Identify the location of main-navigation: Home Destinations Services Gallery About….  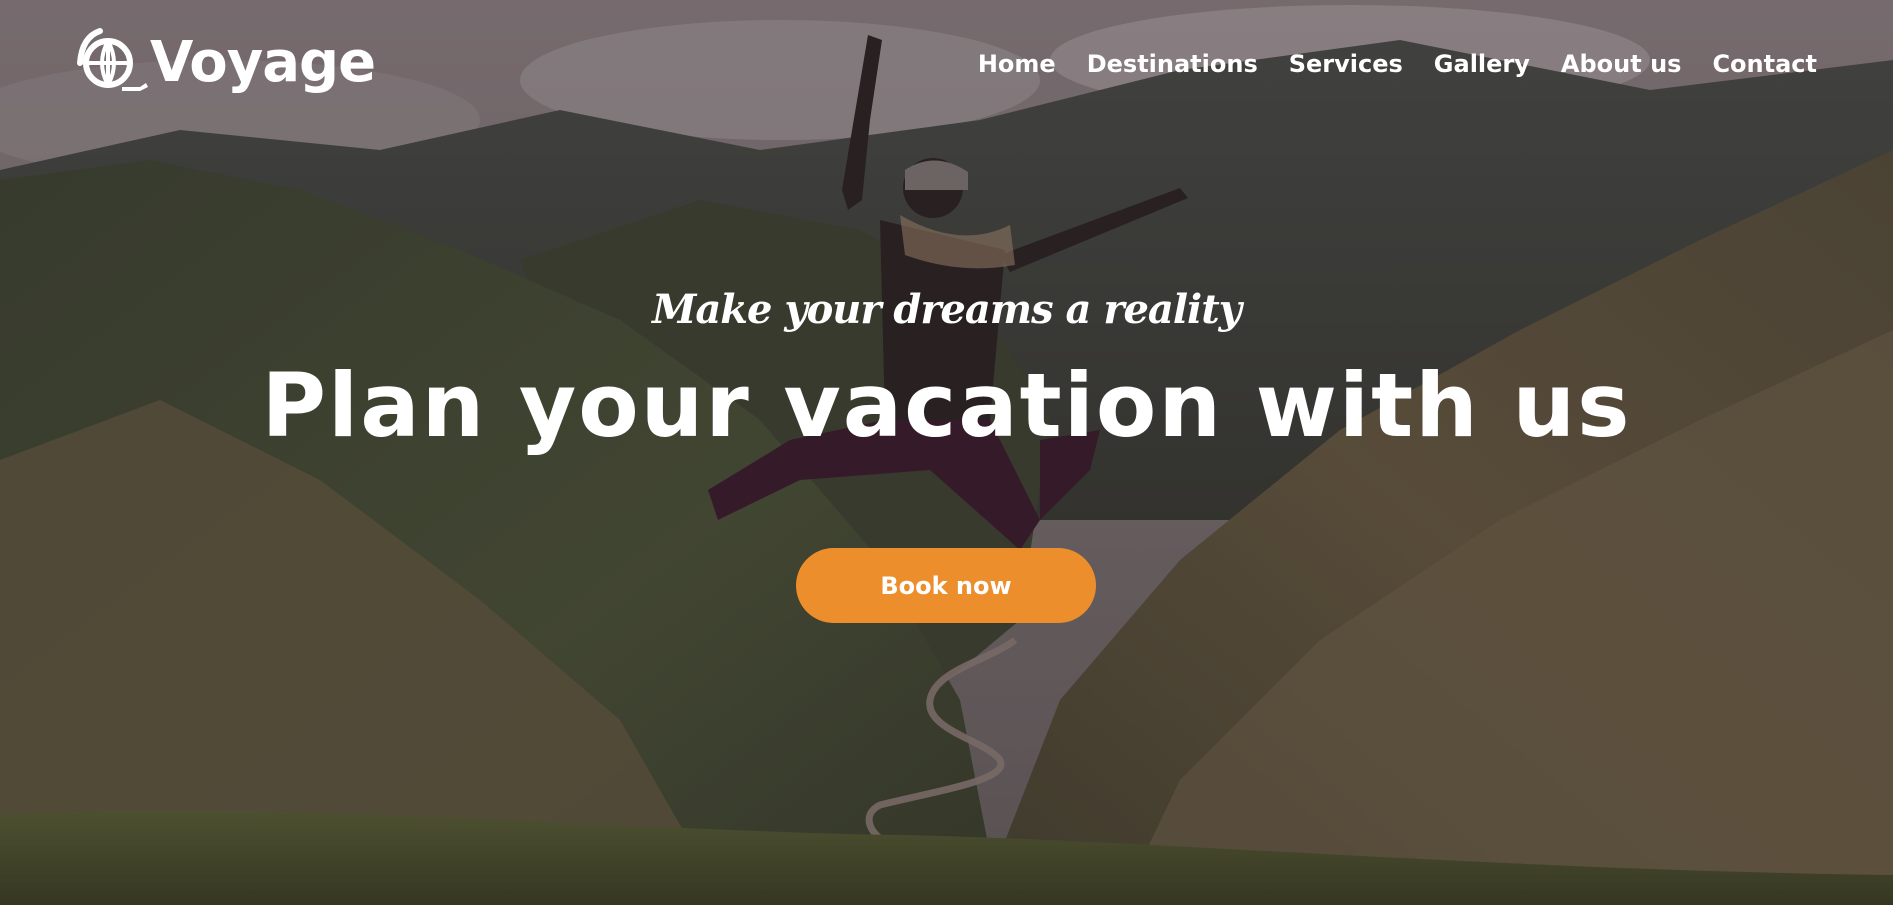
(1397, 64).